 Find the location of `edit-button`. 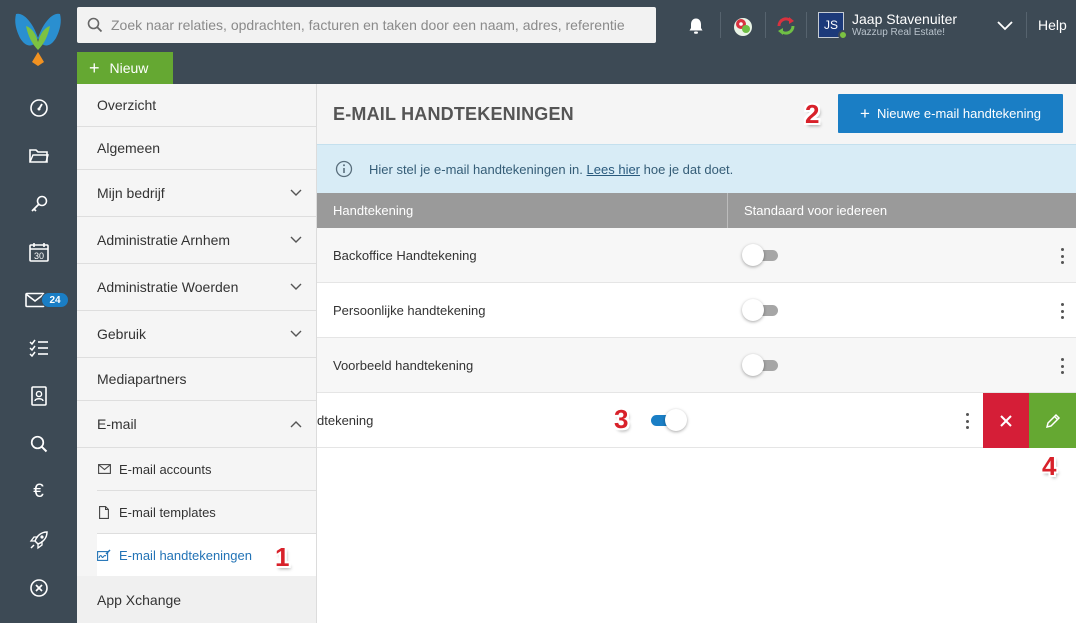

edit-button is located at coordinates (1052, 420).